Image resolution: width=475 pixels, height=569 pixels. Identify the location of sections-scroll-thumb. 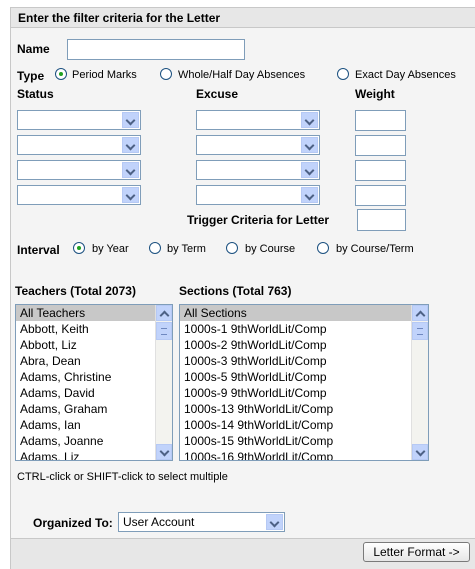
(420, 331).